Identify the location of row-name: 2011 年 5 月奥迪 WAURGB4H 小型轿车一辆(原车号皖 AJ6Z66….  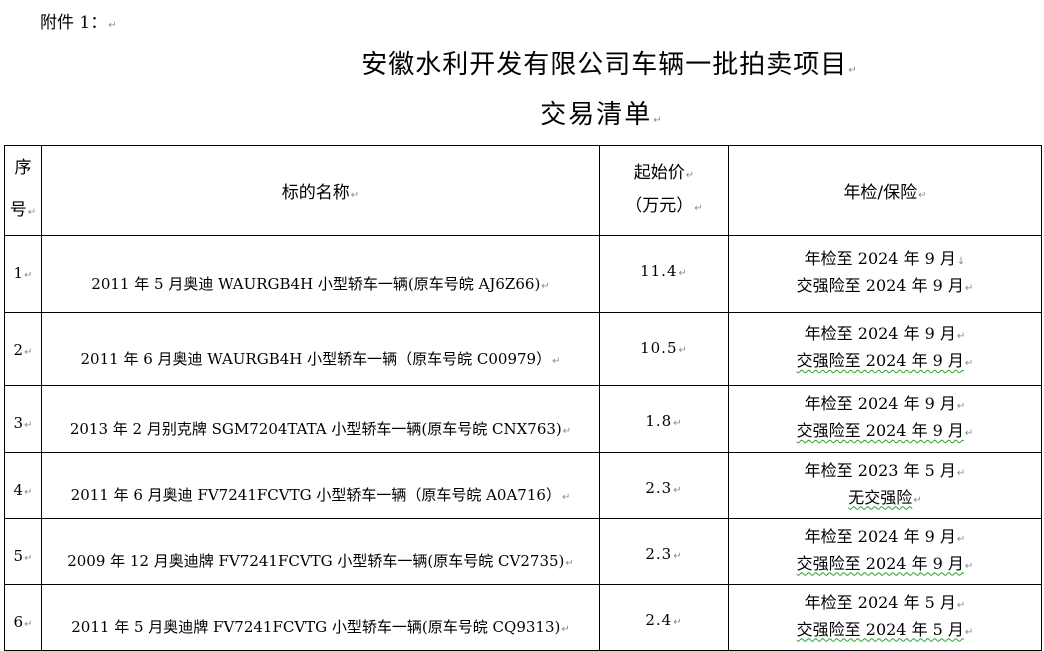
(320, 274).